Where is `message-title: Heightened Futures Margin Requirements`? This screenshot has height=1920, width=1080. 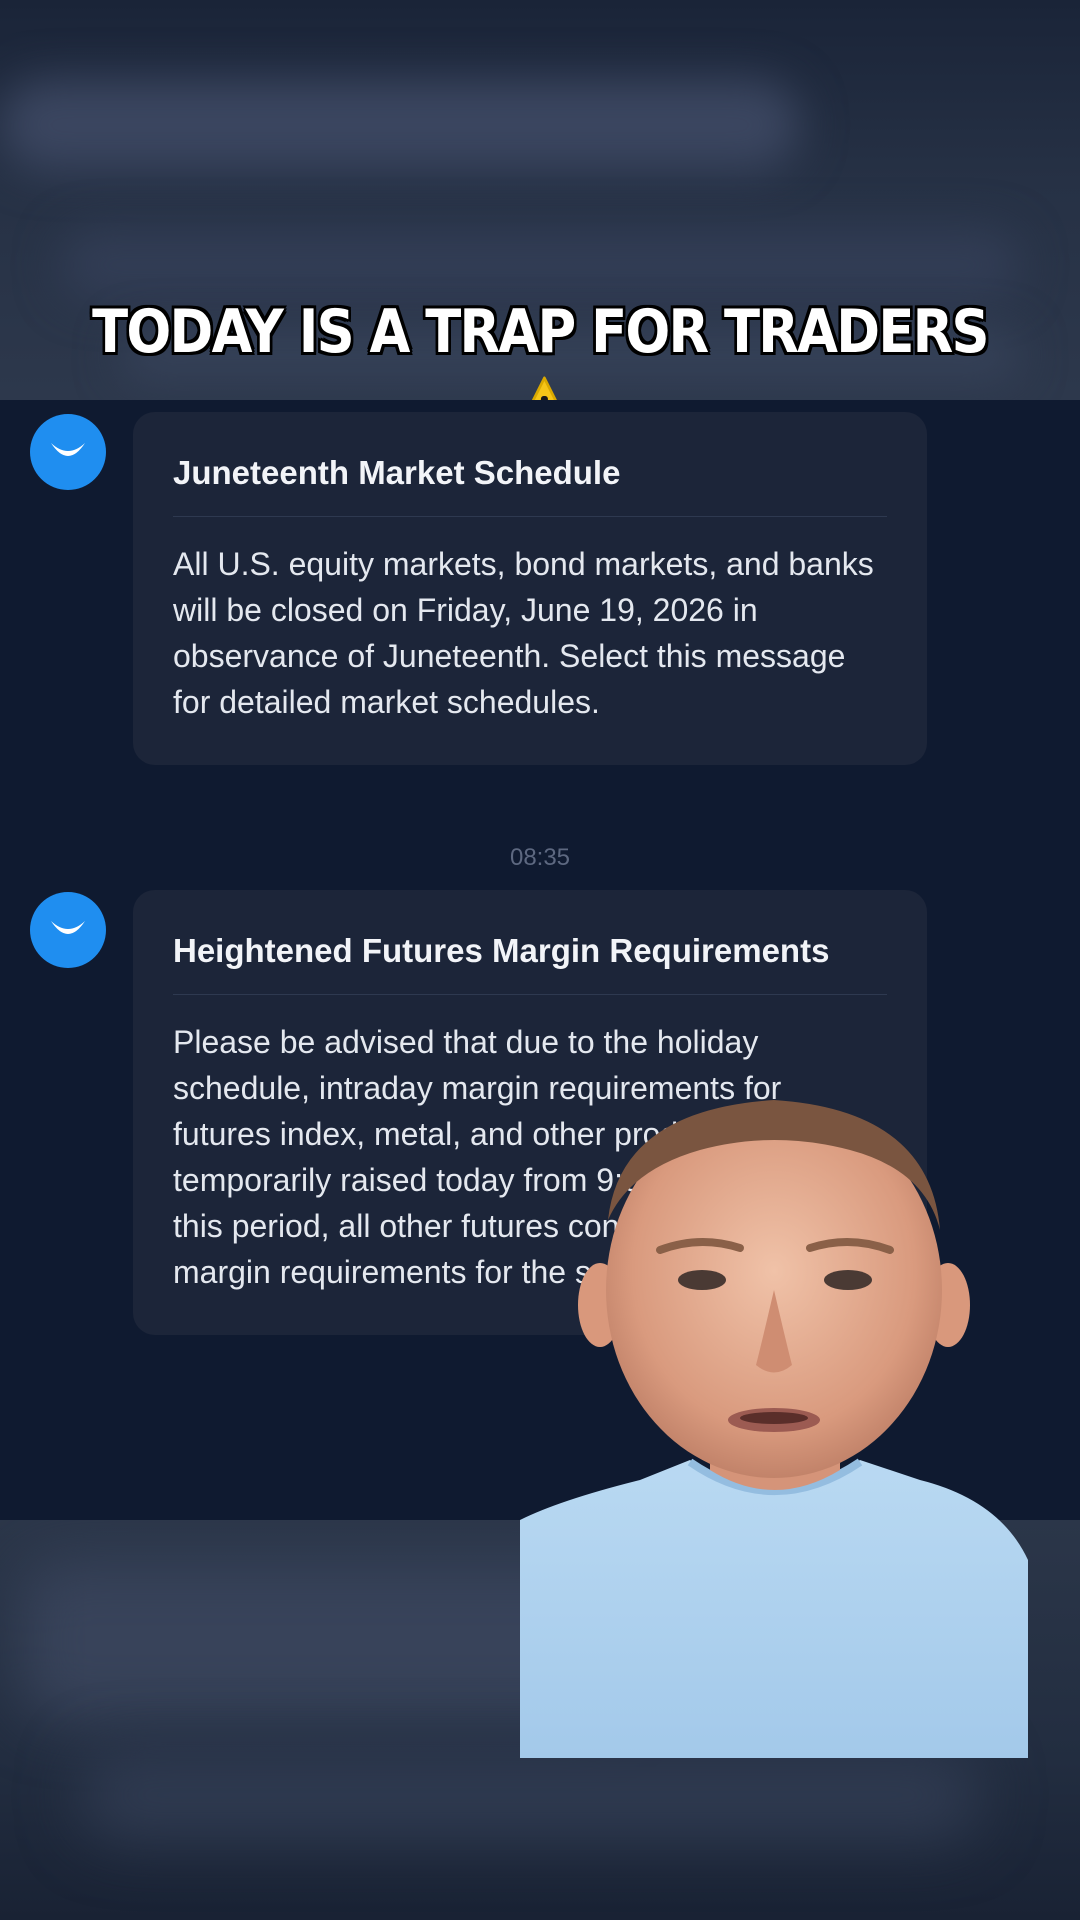
message-title: Heightened Futures Margin Requirements is located at coordinates (530, 961).